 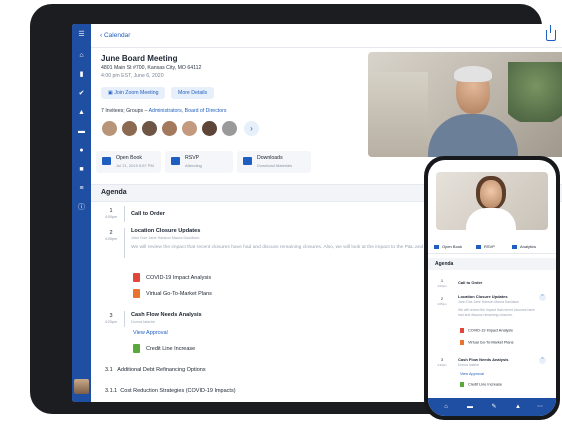 I want to click on phone-agenda-cash-flow: Cash Flow Needs Analysis, so click(x=483, y=359).